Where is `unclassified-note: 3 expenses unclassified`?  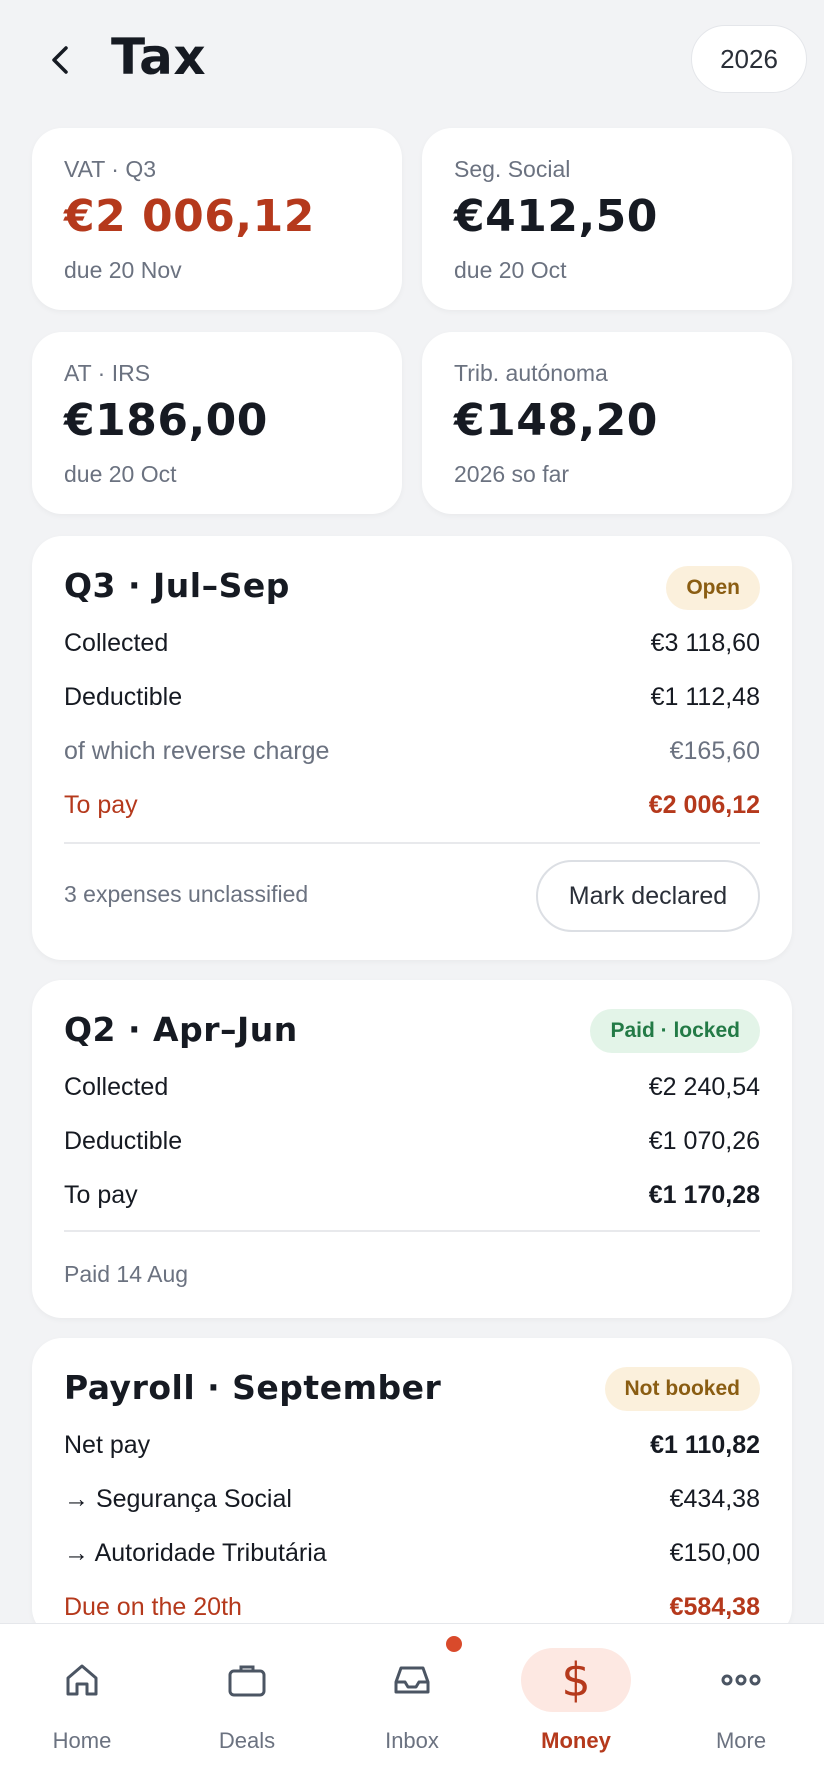
unclassified-note: 3 expenses unclassified is located at coordinates (186, 894).